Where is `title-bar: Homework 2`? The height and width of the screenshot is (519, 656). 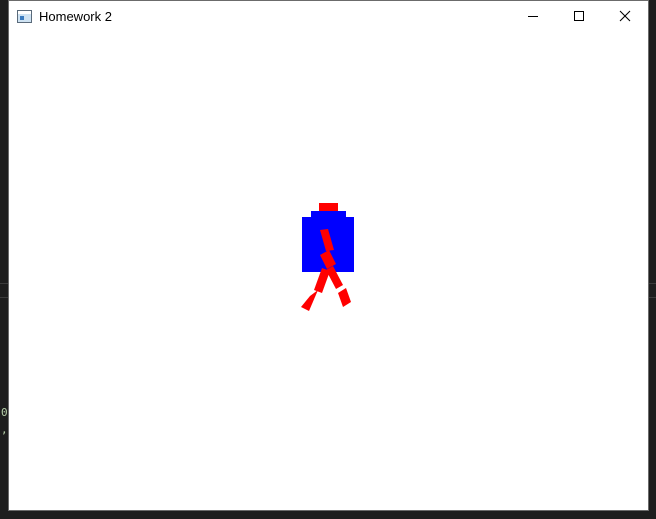 title-bar: Homework 2 is located at coordinates (328, 16).